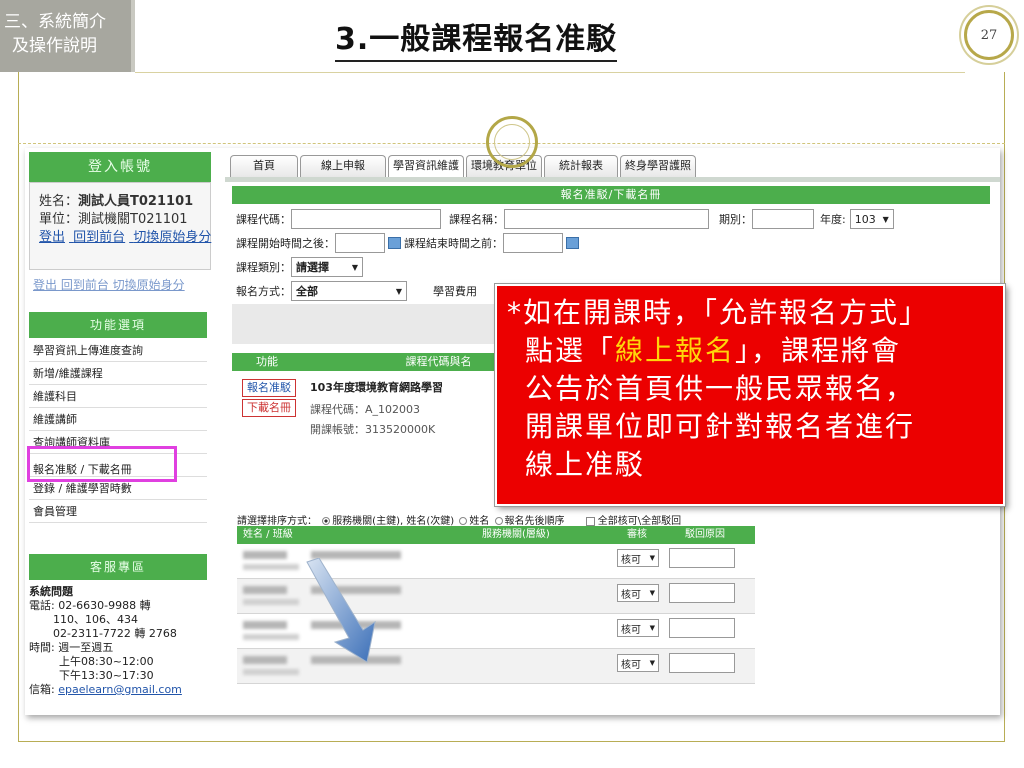 The height and width of the screenshot is (768, 1024). What do you see at coordinates (476, 41) in the screenshot?
I see `slide-title: 3.一般課程報名准駁` at bounding box center [476, 41].